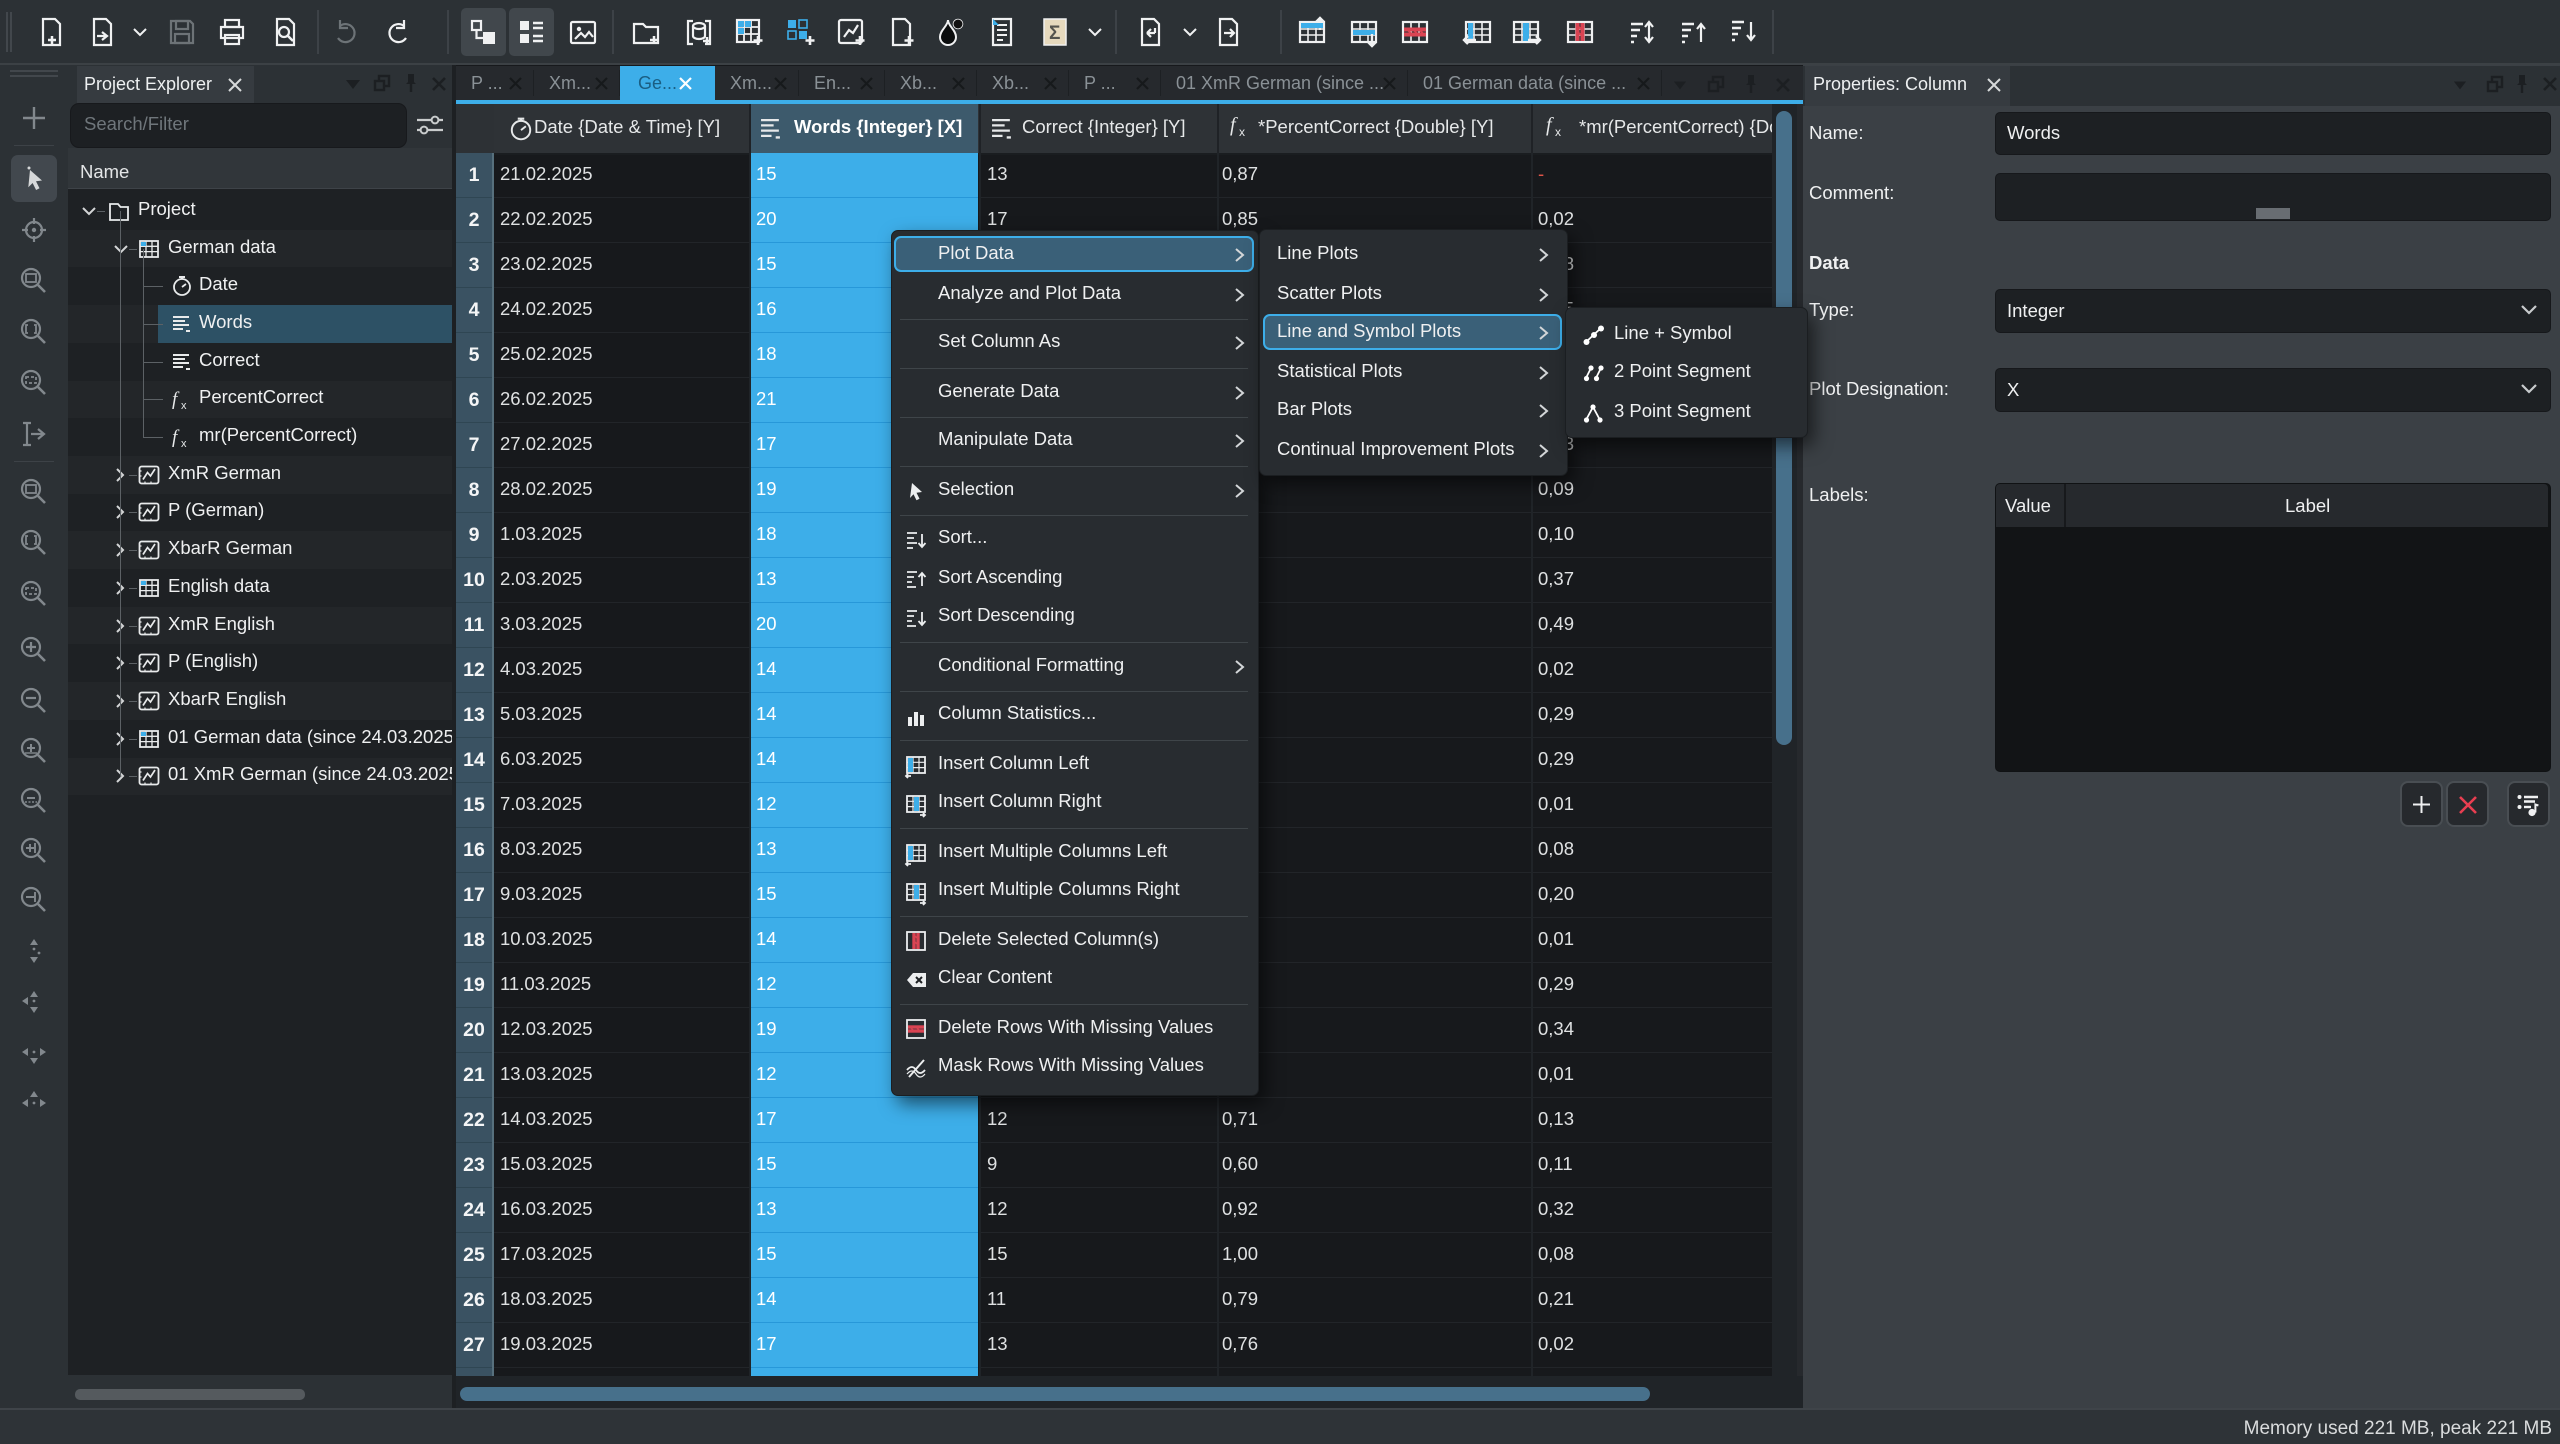  What do you see at coordinates (1054, 33) in the screenshot?
I see `svg-text: Σ` at bounding box center [1054, 33].